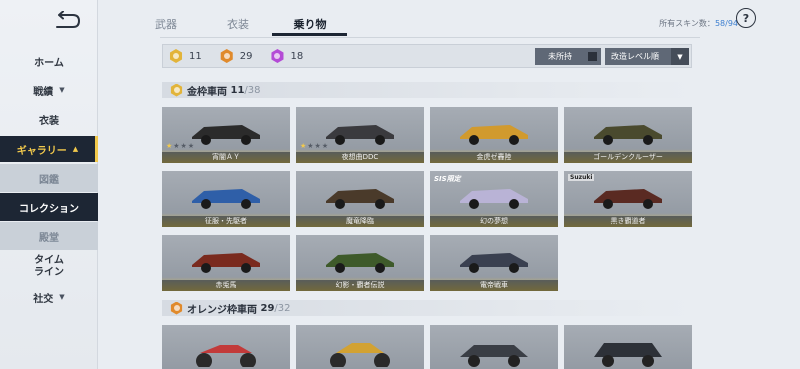 The image size is (800, 369). I want to click on orange-count: 29, so click(246, 56).